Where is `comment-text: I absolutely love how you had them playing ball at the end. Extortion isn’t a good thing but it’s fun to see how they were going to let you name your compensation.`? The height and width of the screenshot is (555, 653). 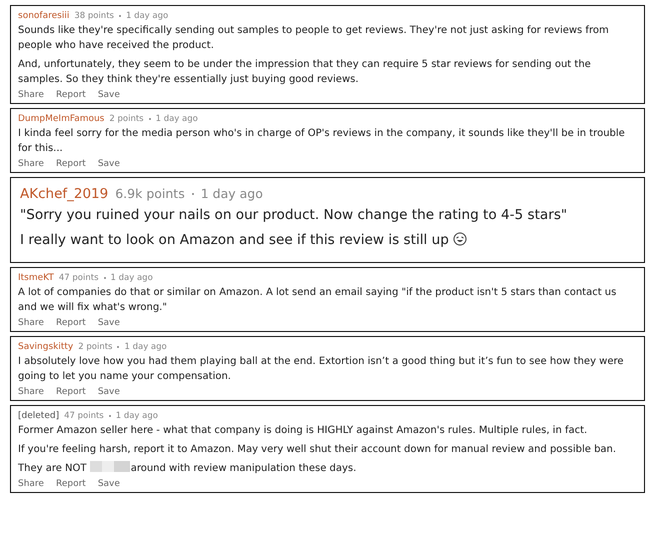 comment-text: I absolutely love how you had them playing ball at the end. Extortion isn’t a good thing but it’s fun to see how they were going to let you name your compensation. is located at coordinates (321, 369).